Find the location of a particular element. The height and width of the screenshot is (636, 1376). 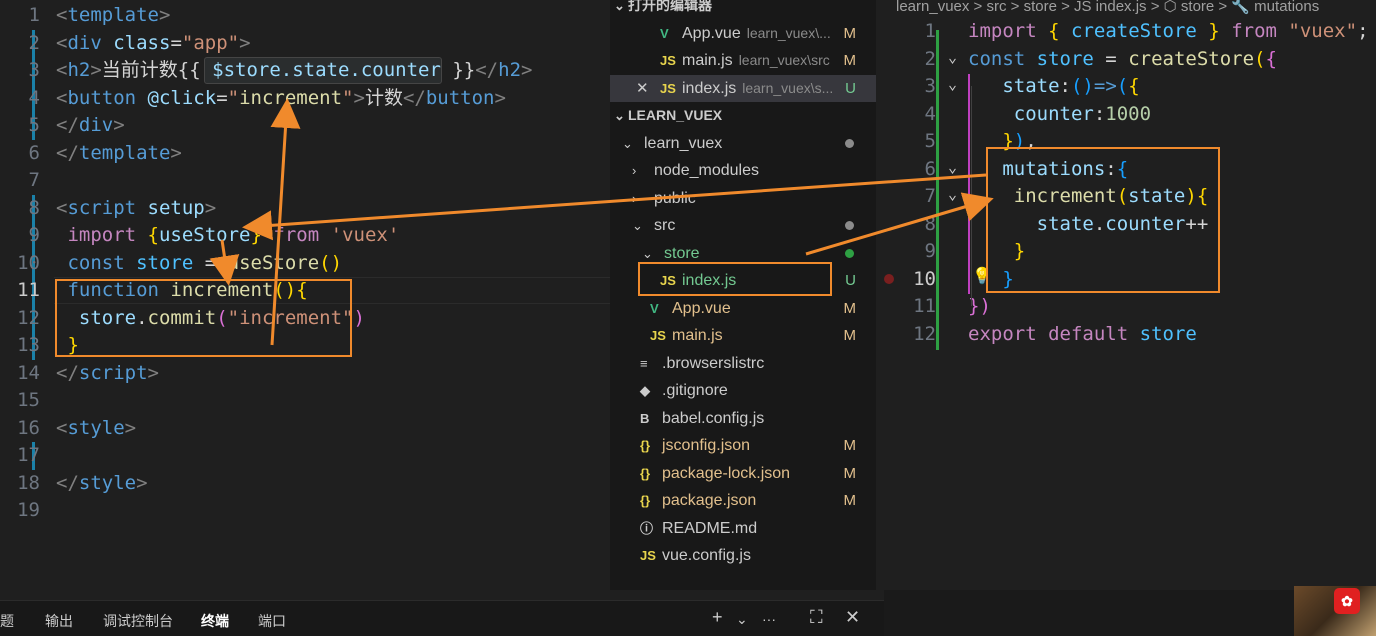

code-text: </script> is located at coordinates (107, 374).